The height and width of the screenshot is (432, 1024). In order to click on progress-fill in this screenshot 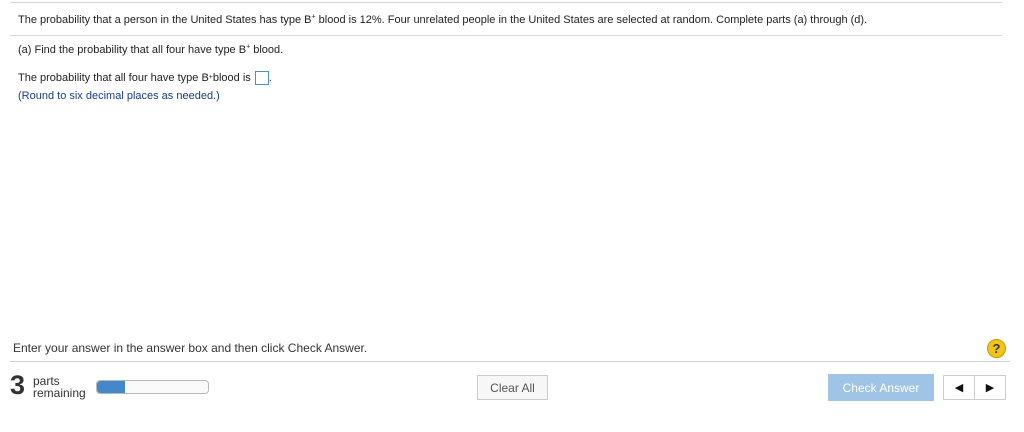, I will do `click(111, 387)`.